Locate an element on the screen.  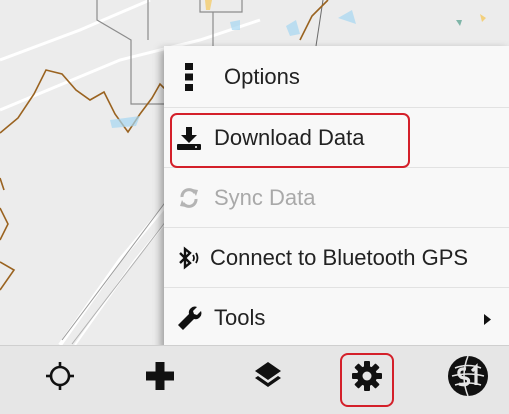
menu-item-download-data: Download Data is located at coordinates (336, 138).